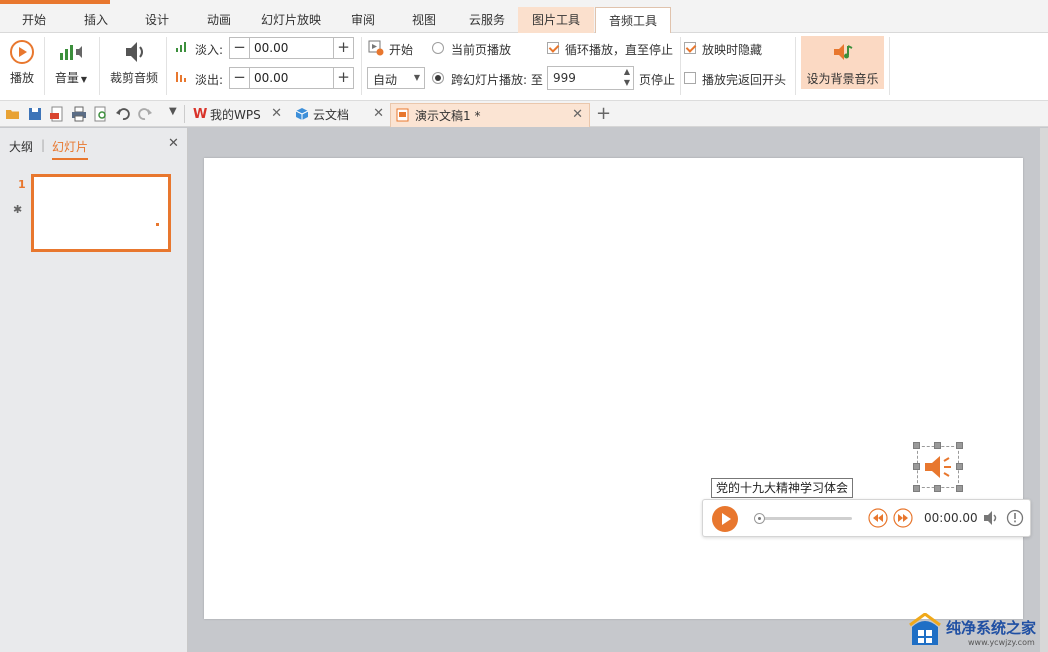 The image size is (1048, 652). What do you see at coordinates (133, 78) in the screenshot?
I see `trim-audio-label: 裁剪音频` at bounding box center [133, 78].